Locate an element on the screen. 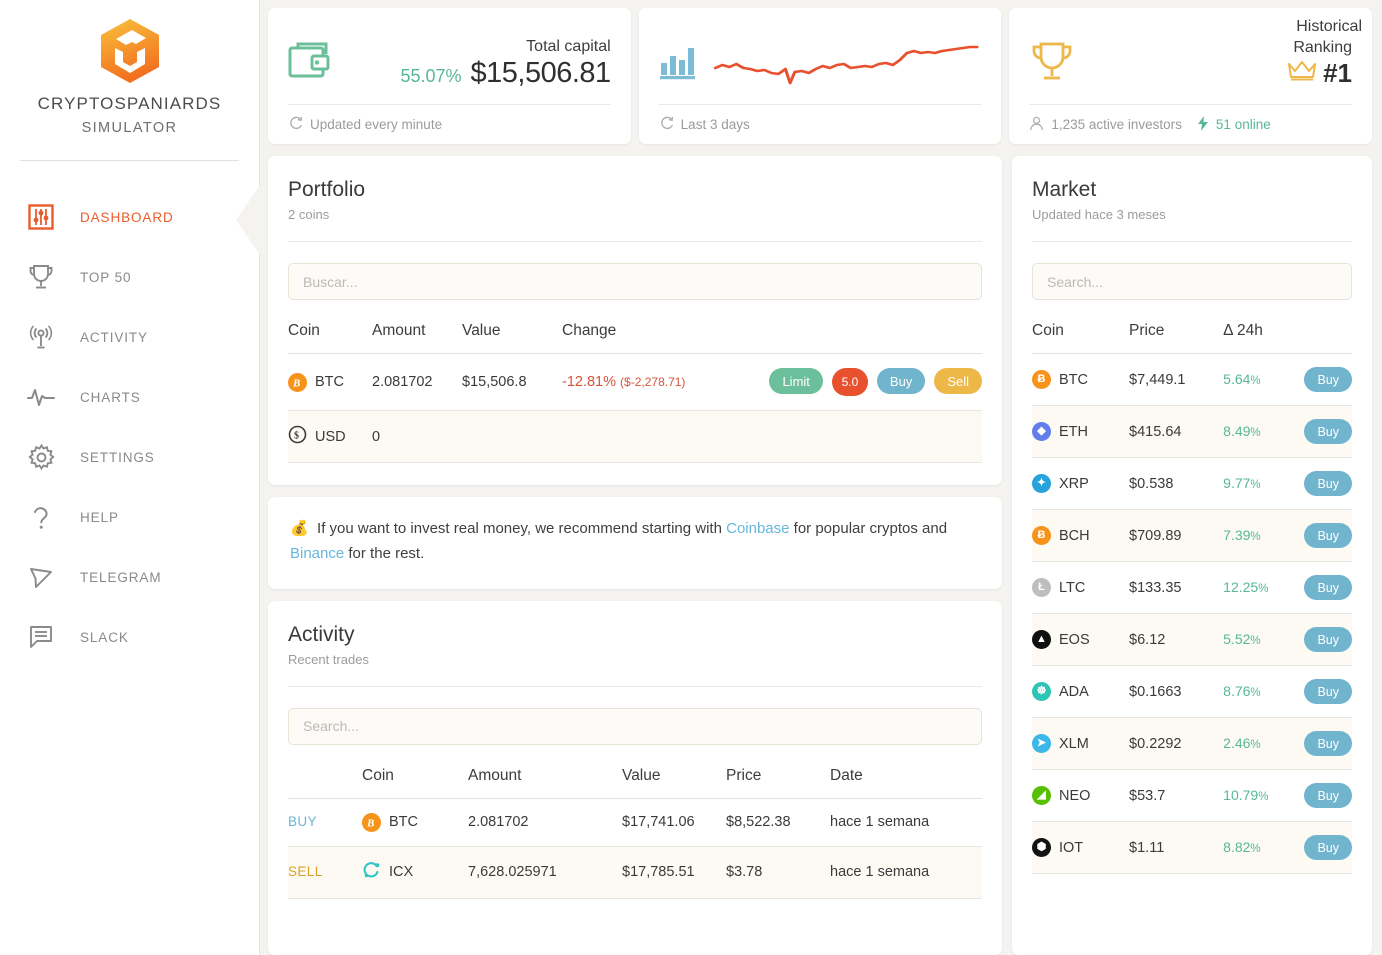 This screenshot has width=1382, height=955. brand: CRYPTOSPANIARDS SIMULATOR is located at coordinates (129, 75).